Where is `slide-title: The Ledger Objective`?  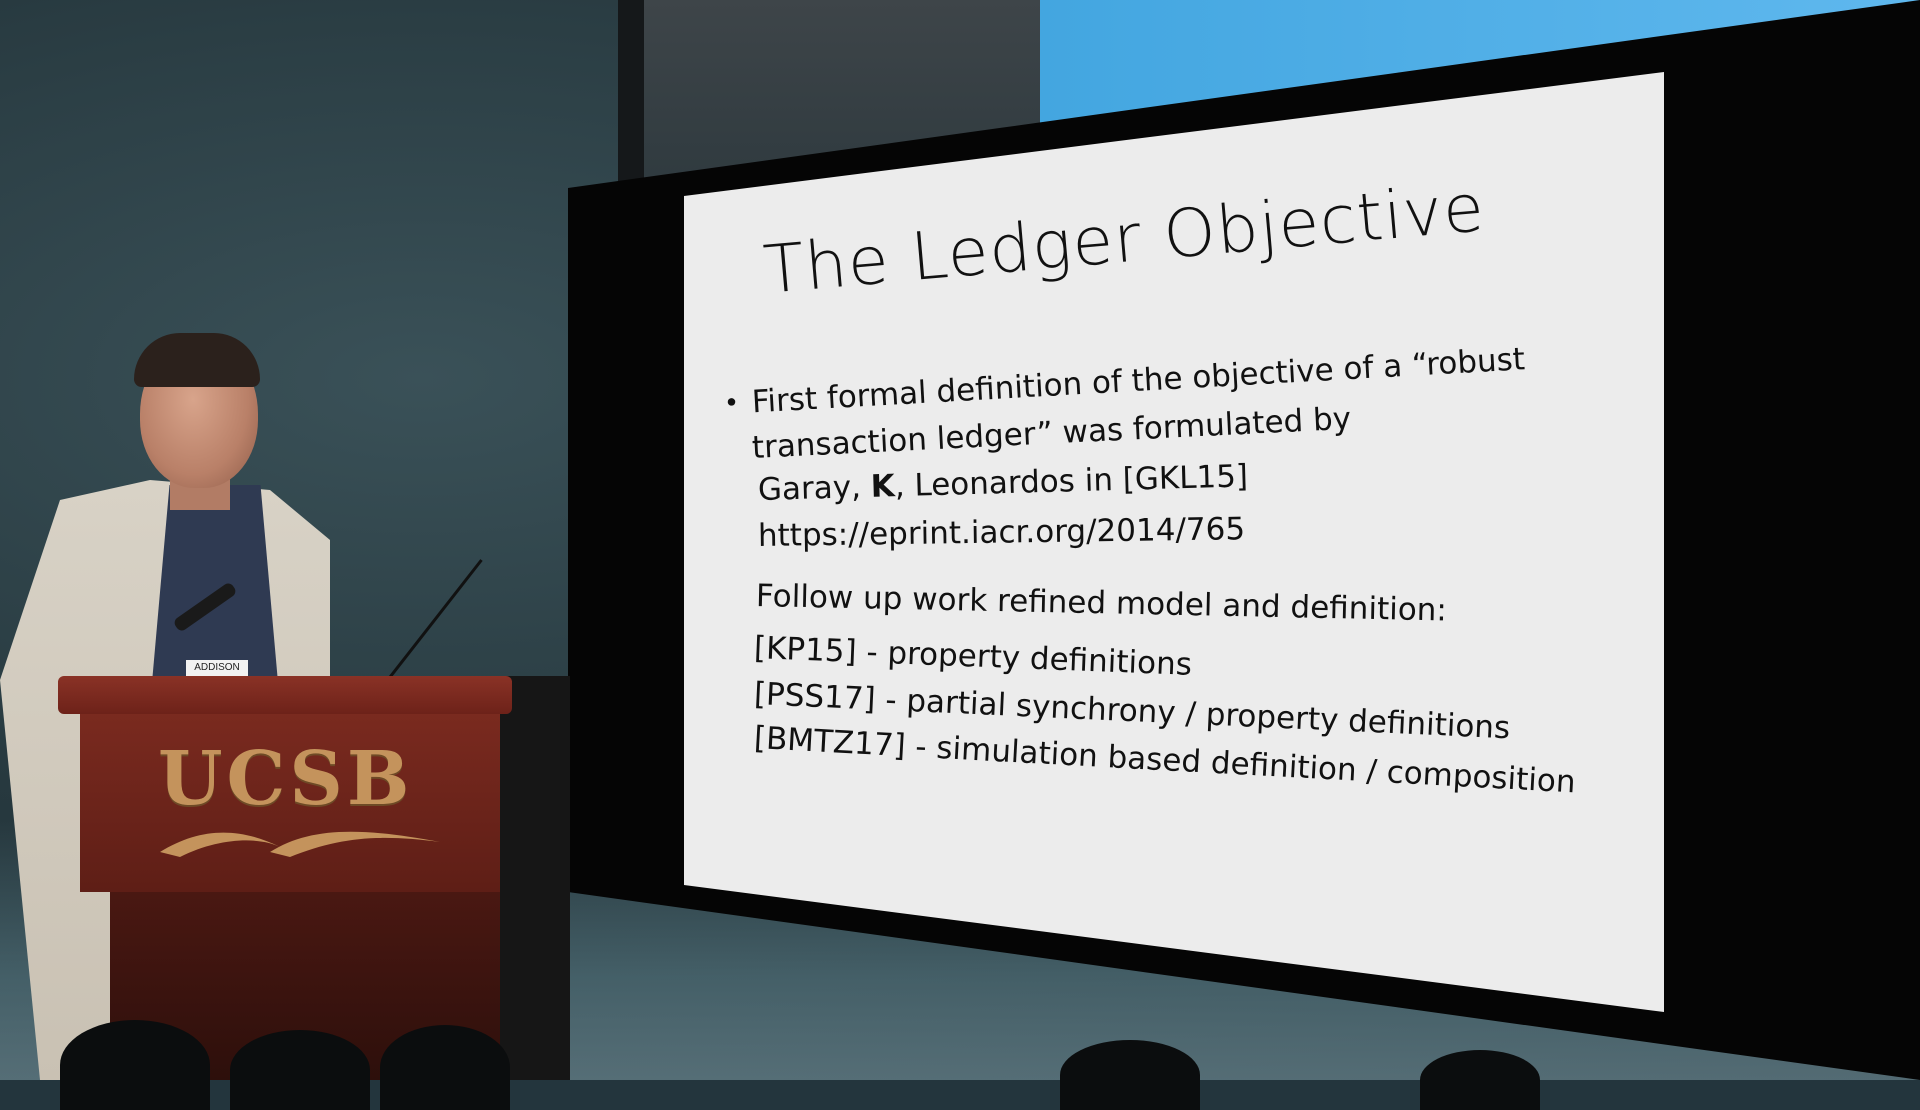
slide-title: The Ledger Objective is located at coordinates (1124, 239).